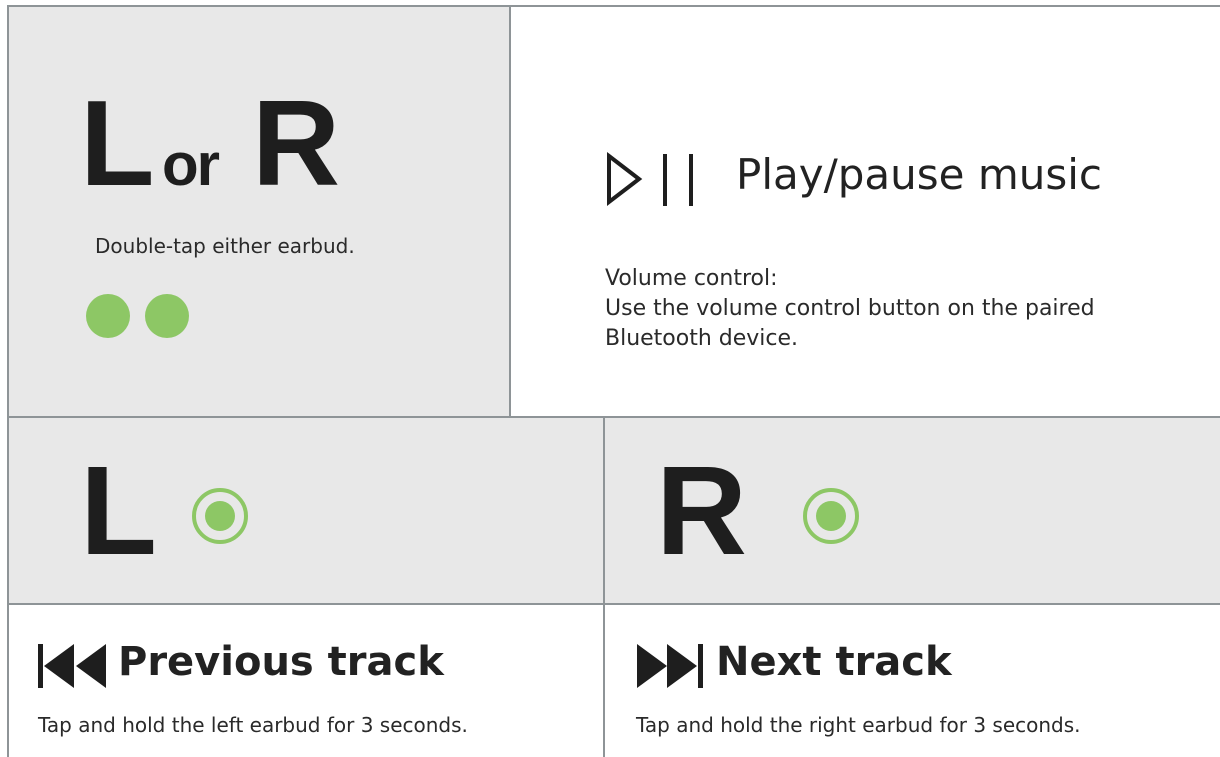 The height and width of the screenshot is (757, 1220). I want to click on bottom-vertical-divider, so click(604, 586).